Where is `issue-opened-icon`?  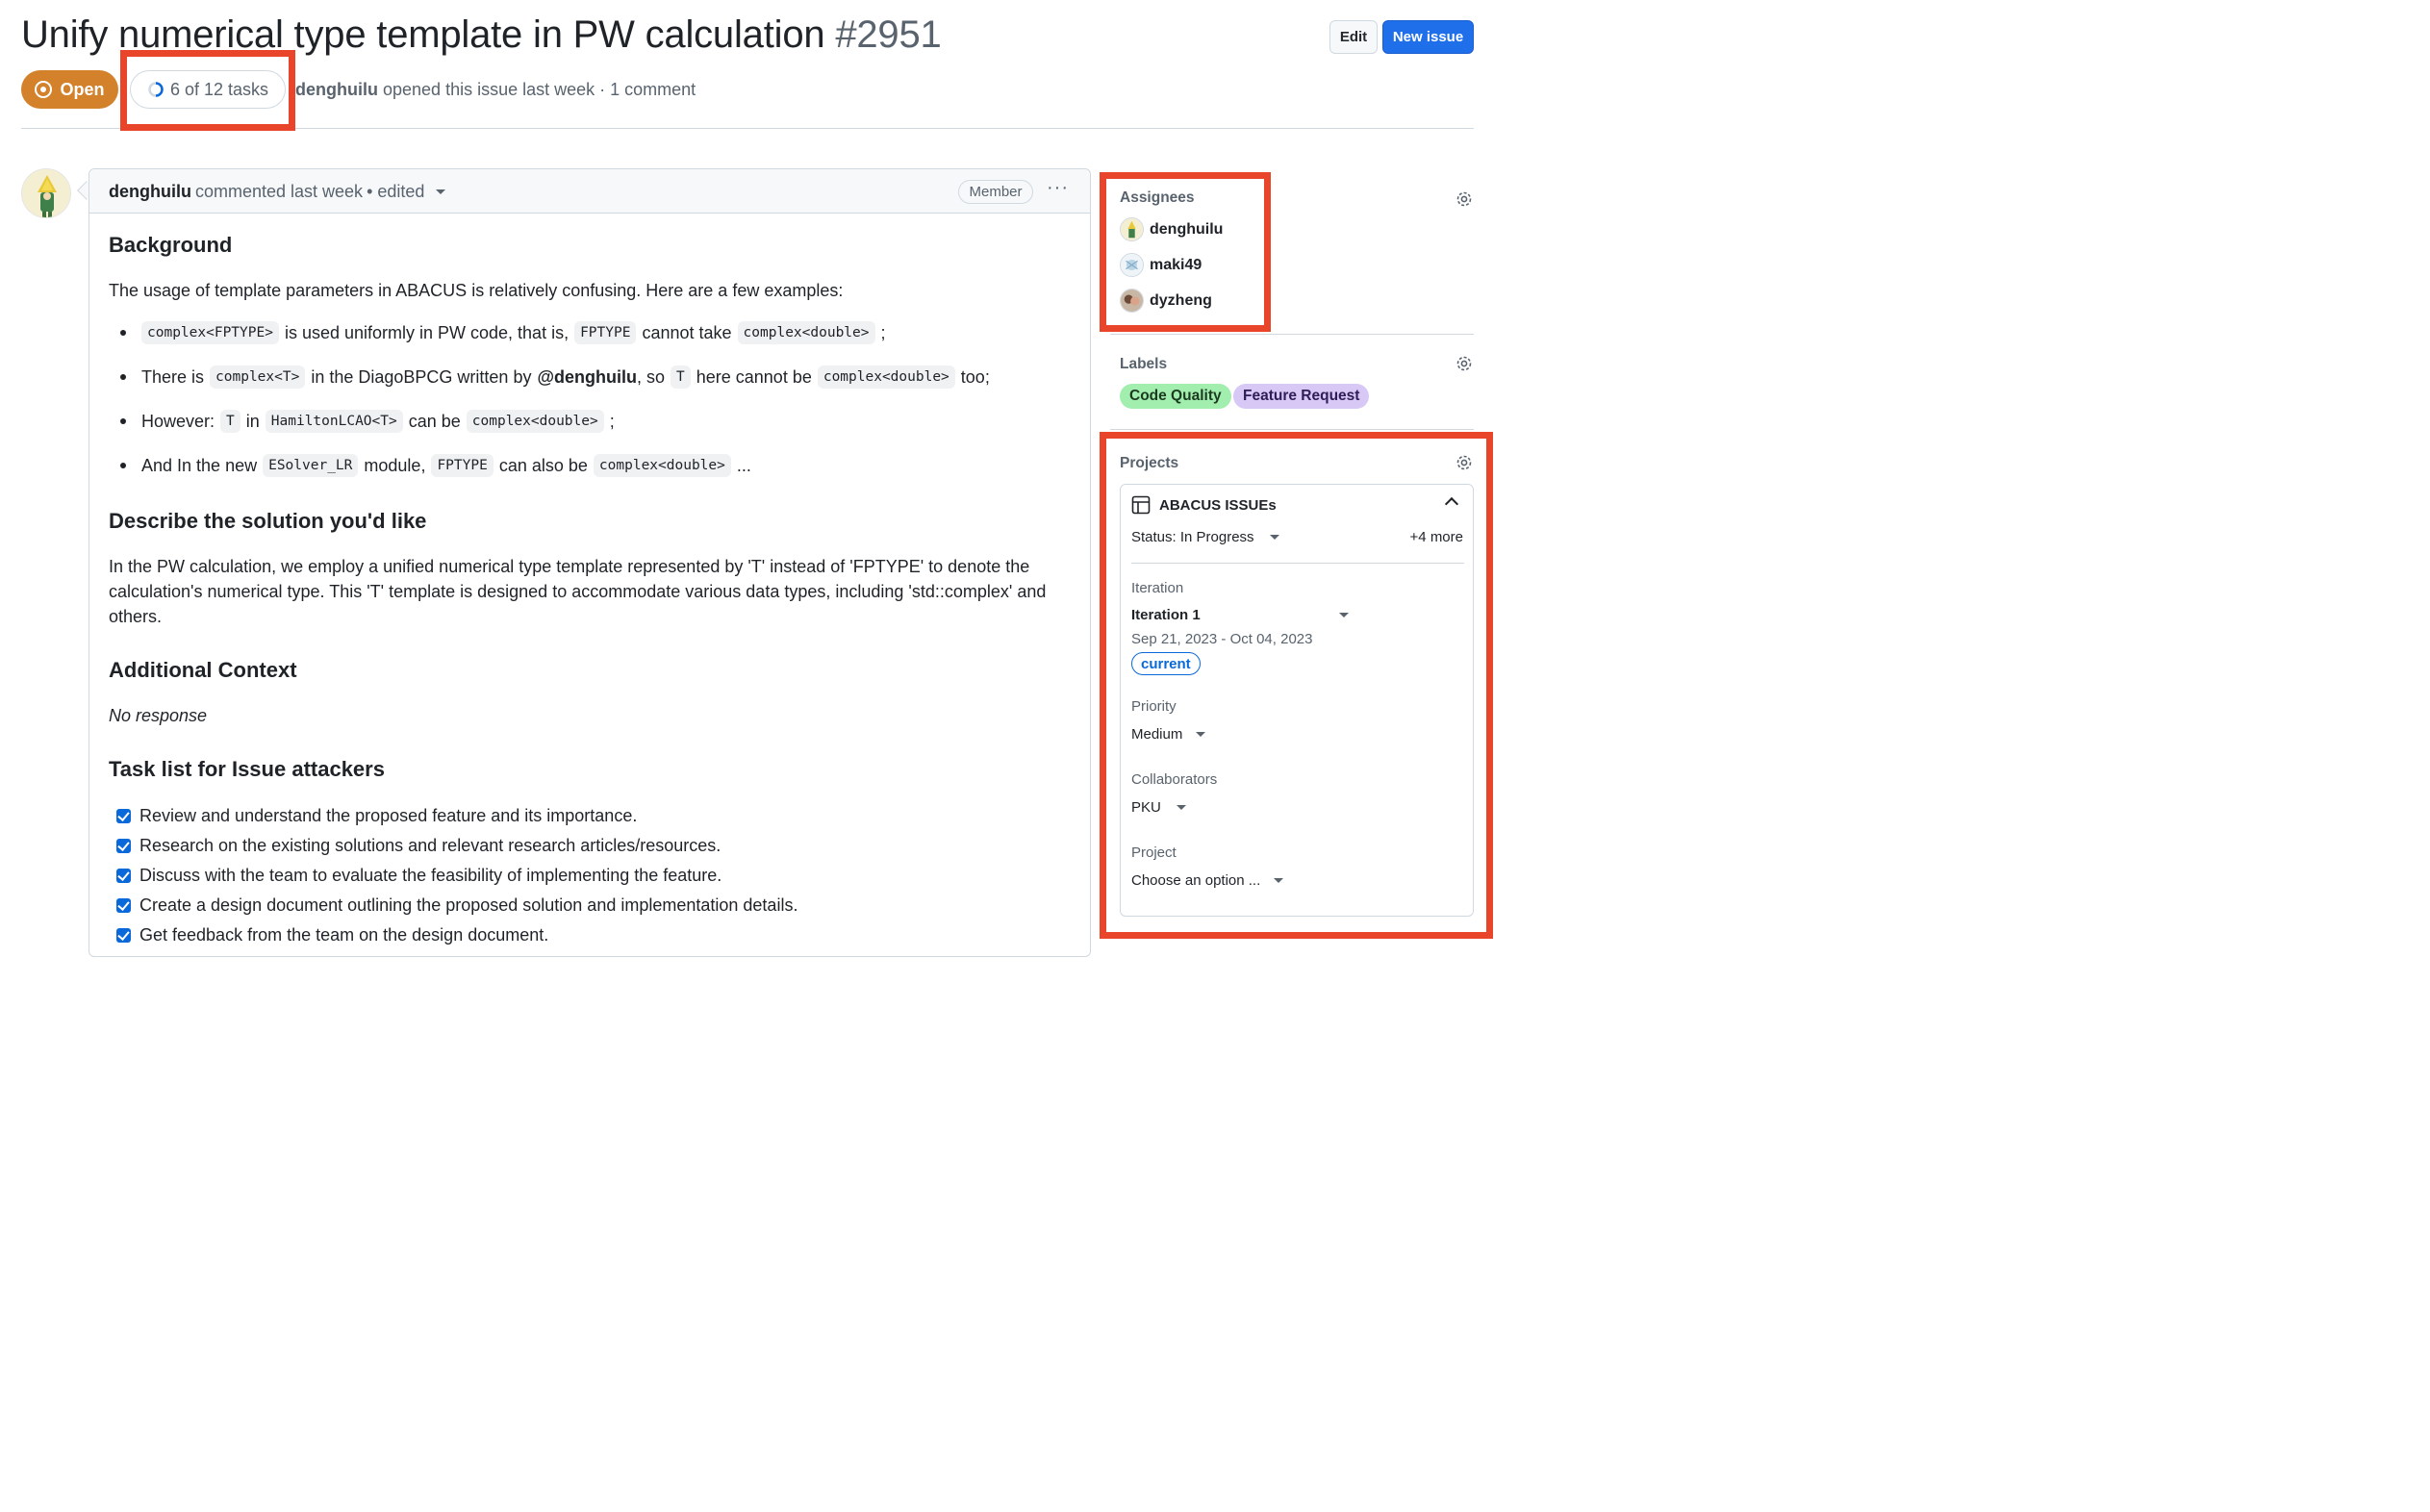 issue-opened-icon is located at coordinates (44, 89).